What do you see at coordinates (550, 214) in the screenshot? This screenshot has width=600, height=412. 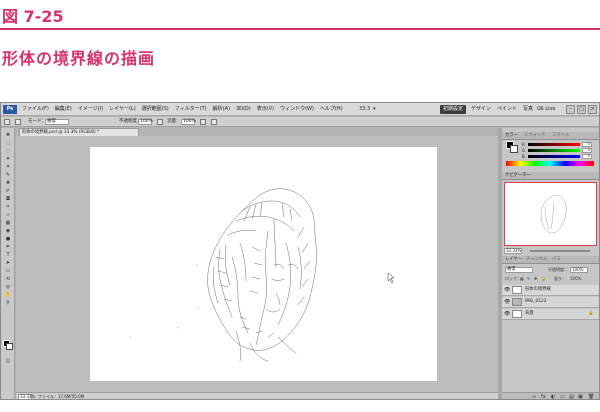 I see `navigator-view-box` at bounding box center [550, 214].